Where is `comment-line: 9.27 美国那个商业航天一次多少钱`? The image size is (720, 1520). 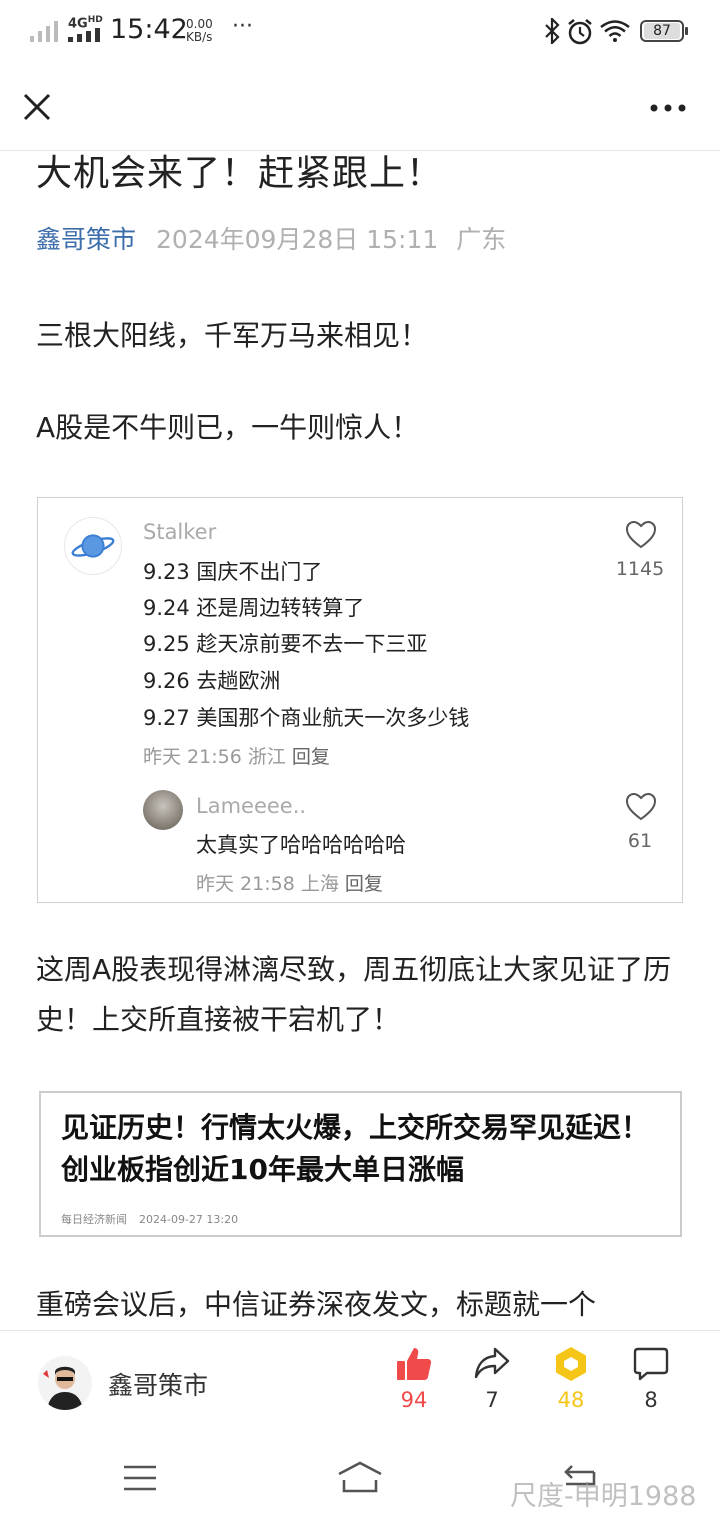 comment-line: 9.27 美国那个商业航天一次多少钱 is located at coordinates (306, 718).